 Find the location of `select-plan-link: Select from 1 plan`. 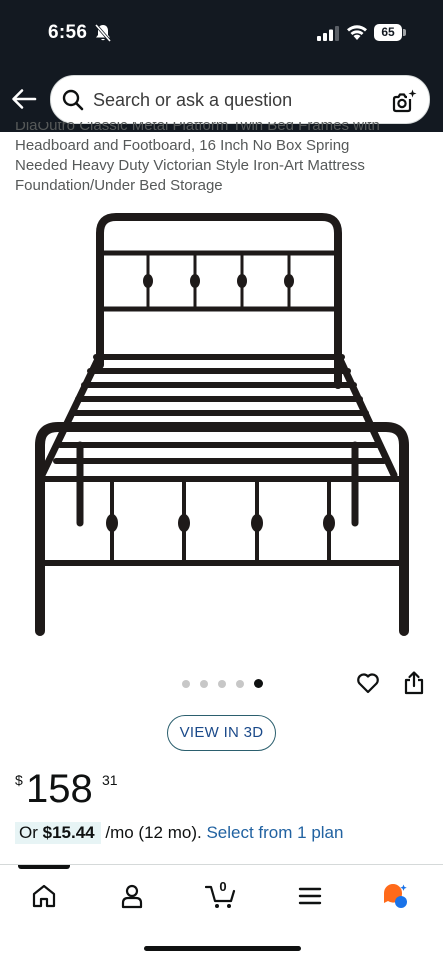

select-plan-link: Select from 1 plan is located at coordinates (274, 832).